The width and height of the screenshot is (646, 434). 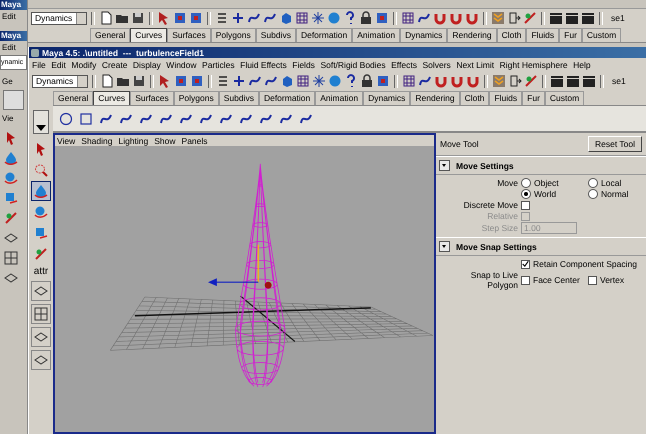 I want to click on shelf-tab: Dynamics, so click(x=424, y=35).